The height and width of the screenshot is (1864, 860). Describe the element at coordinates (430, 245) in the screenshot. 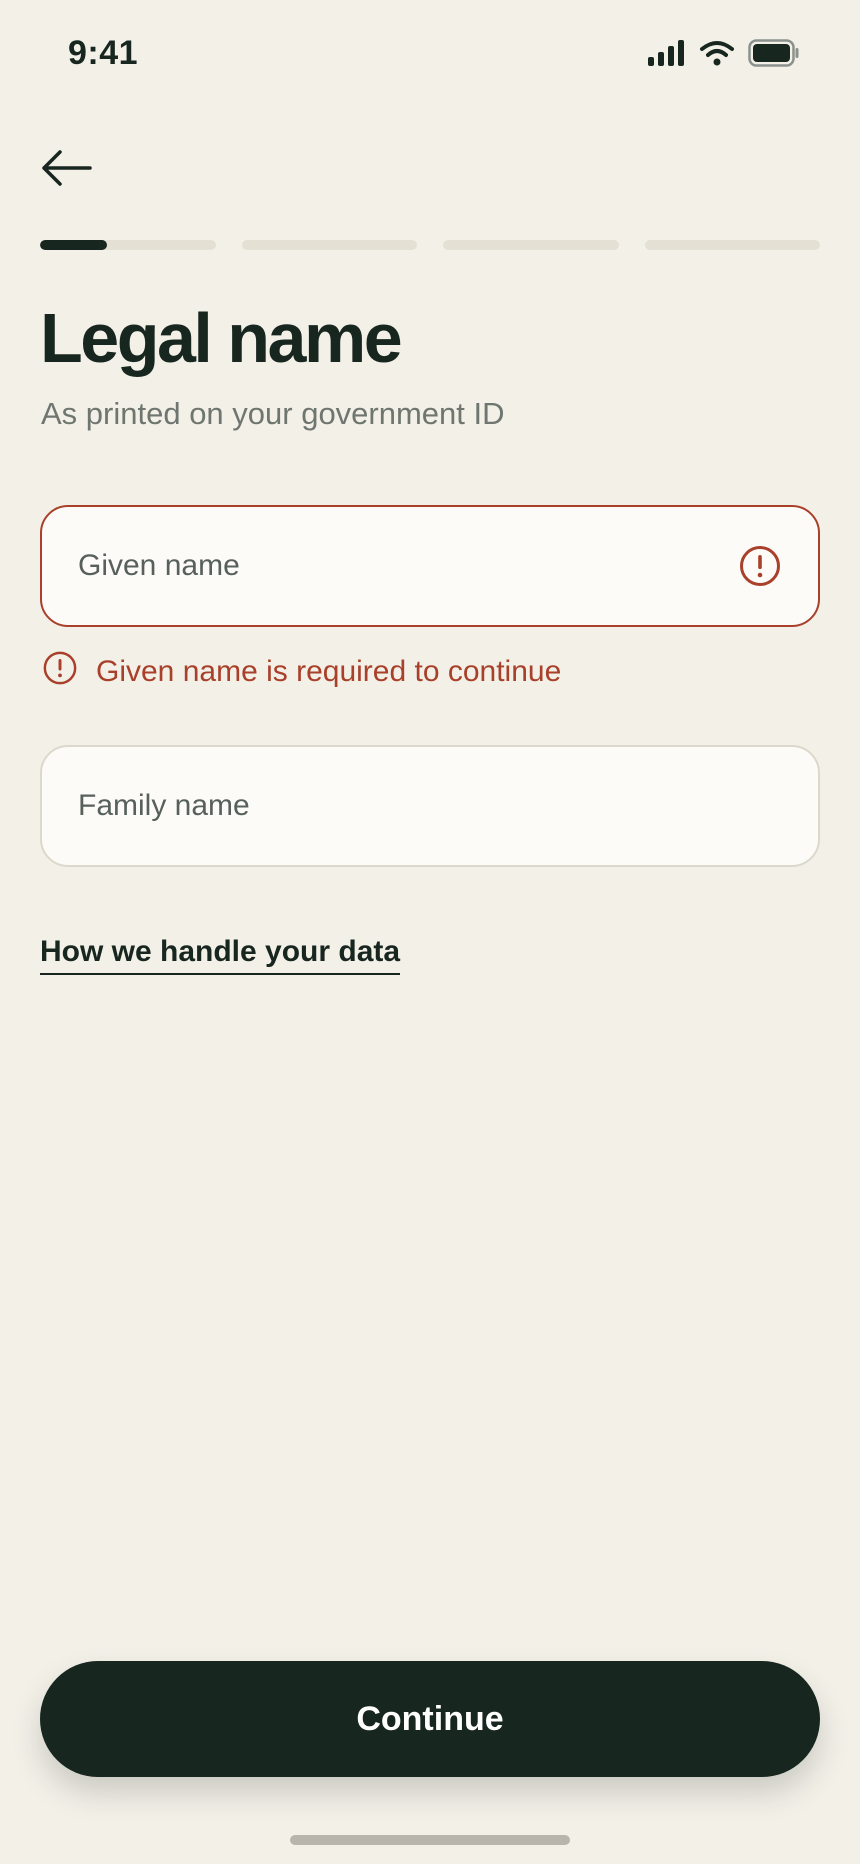

I see `step-progress-bar` at that location.